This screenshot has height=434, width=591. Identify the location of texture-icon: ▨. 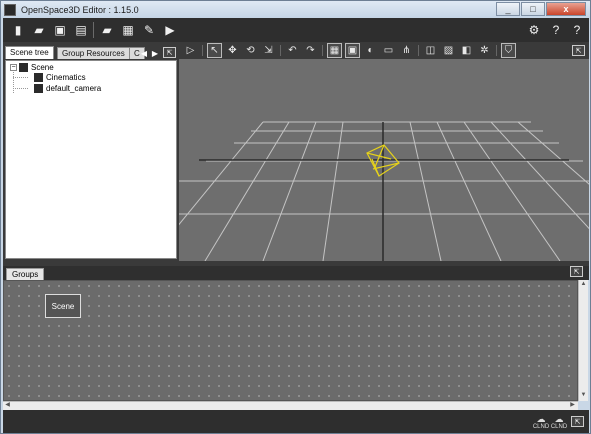
(448, 50).